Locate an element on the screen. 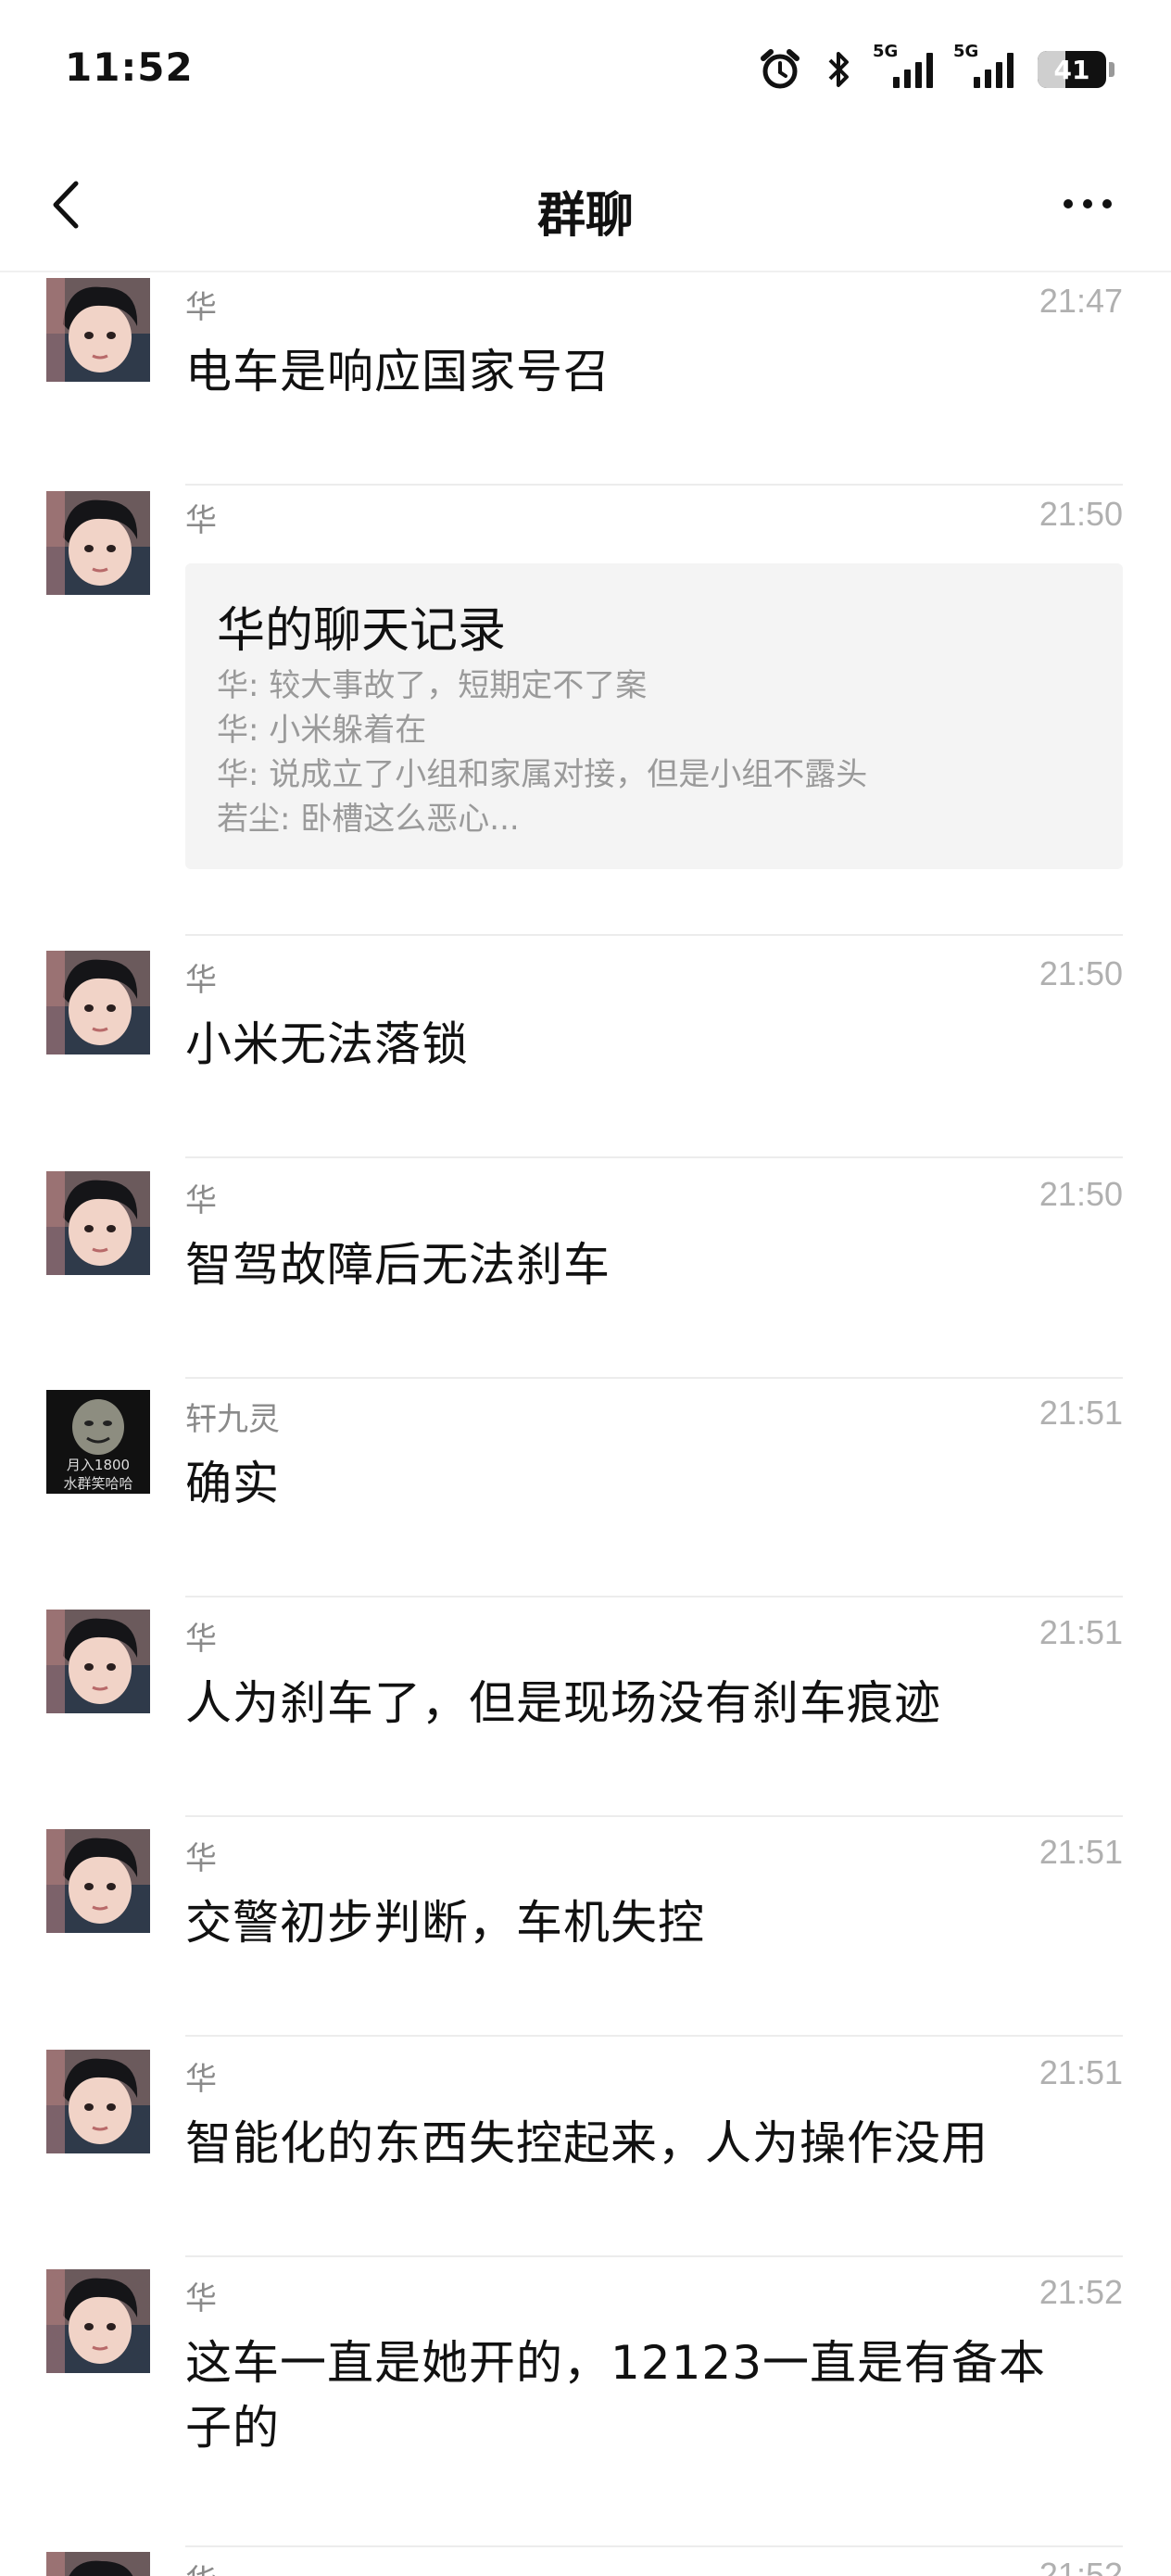  sender-name: 轩九灵 is located at coordinates (233, 1419).